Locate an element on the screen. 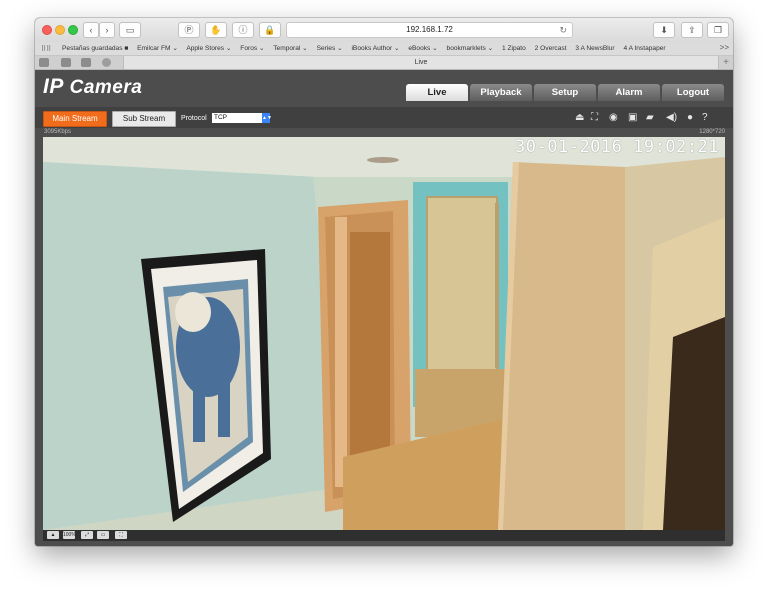  bookmark-item: Temporal ⌄ is located at coordinates (290, 48).